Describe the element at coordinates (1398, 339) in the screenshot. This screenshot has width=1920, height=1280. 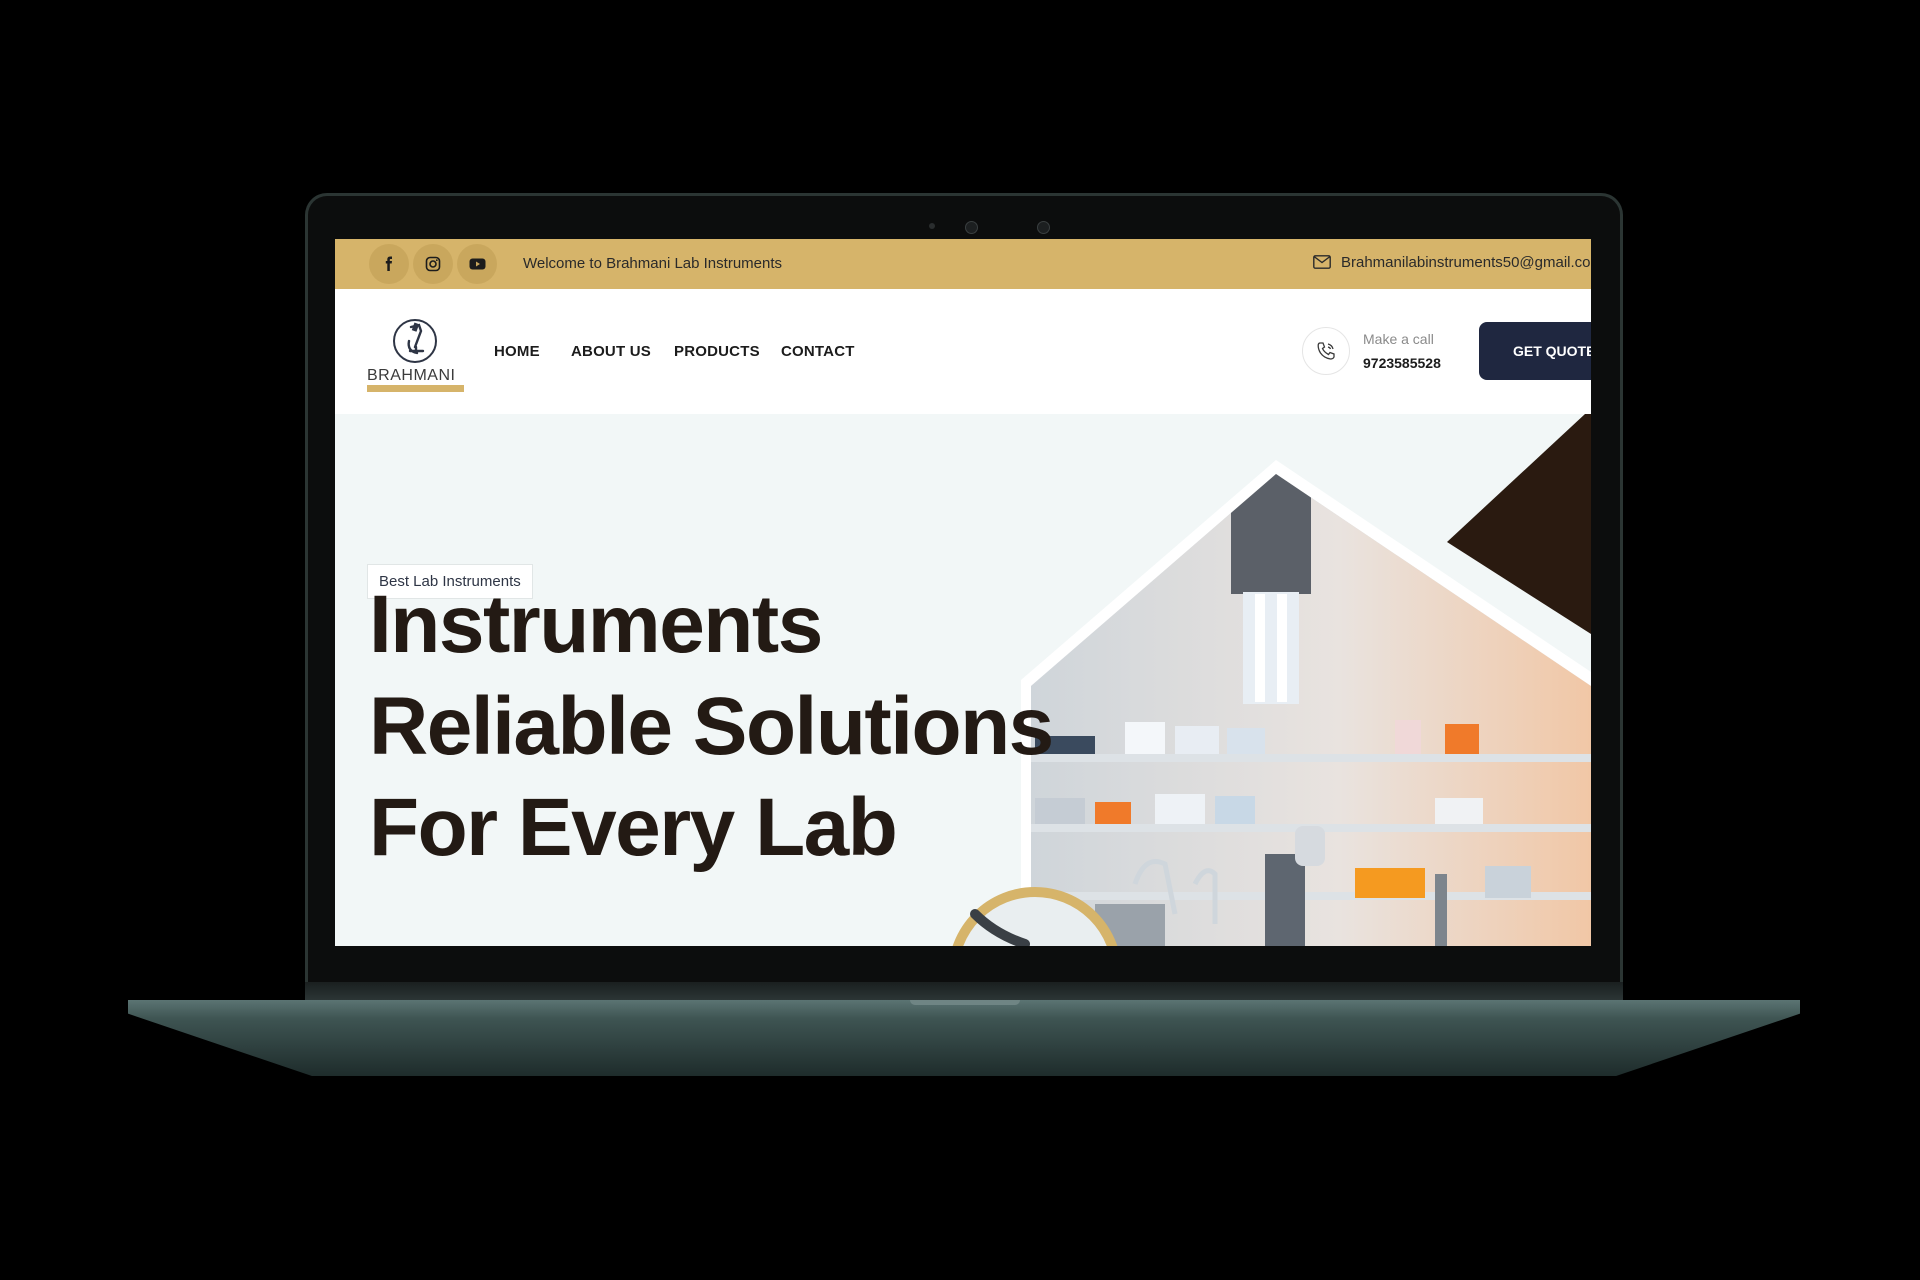
I see `call-label: Make a call` at that location.